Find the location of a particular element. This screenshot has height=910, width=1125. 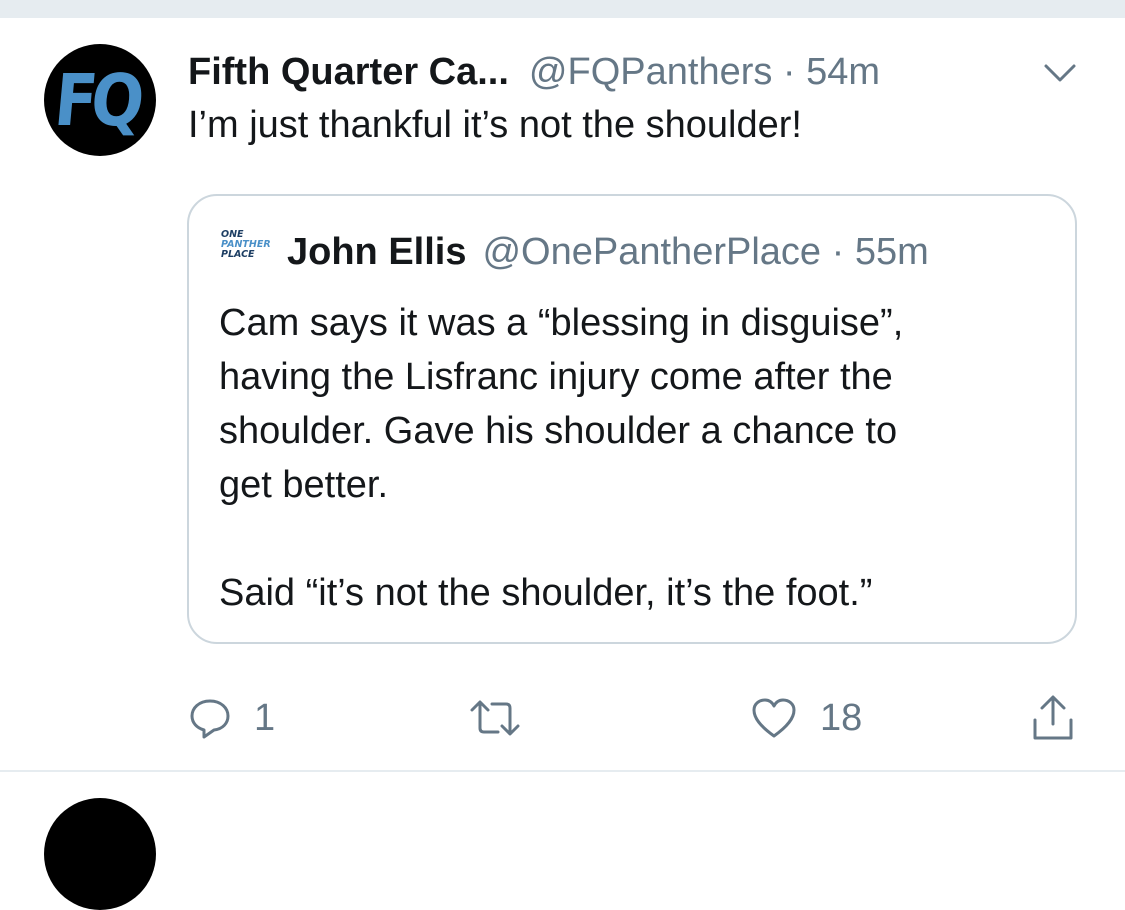

tweet-header: Fifth Quarter Ca... @FQPanthers · 54m is located at coordinates (534, 72).